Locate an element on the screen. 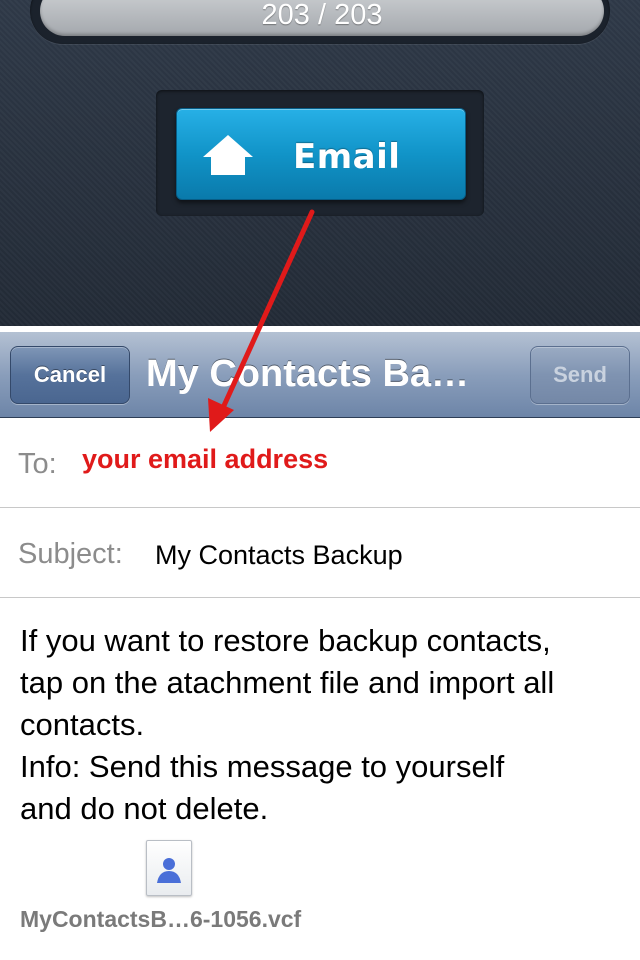 The width and height of the screenshot is (640, 960). to-label: To: is located at coordinates (37, 464).